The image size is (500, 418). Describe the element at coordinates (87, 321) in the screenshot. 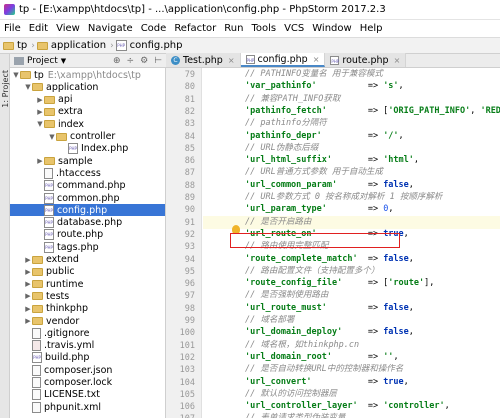

I see `tree-item: ▶ vendor` at that location.